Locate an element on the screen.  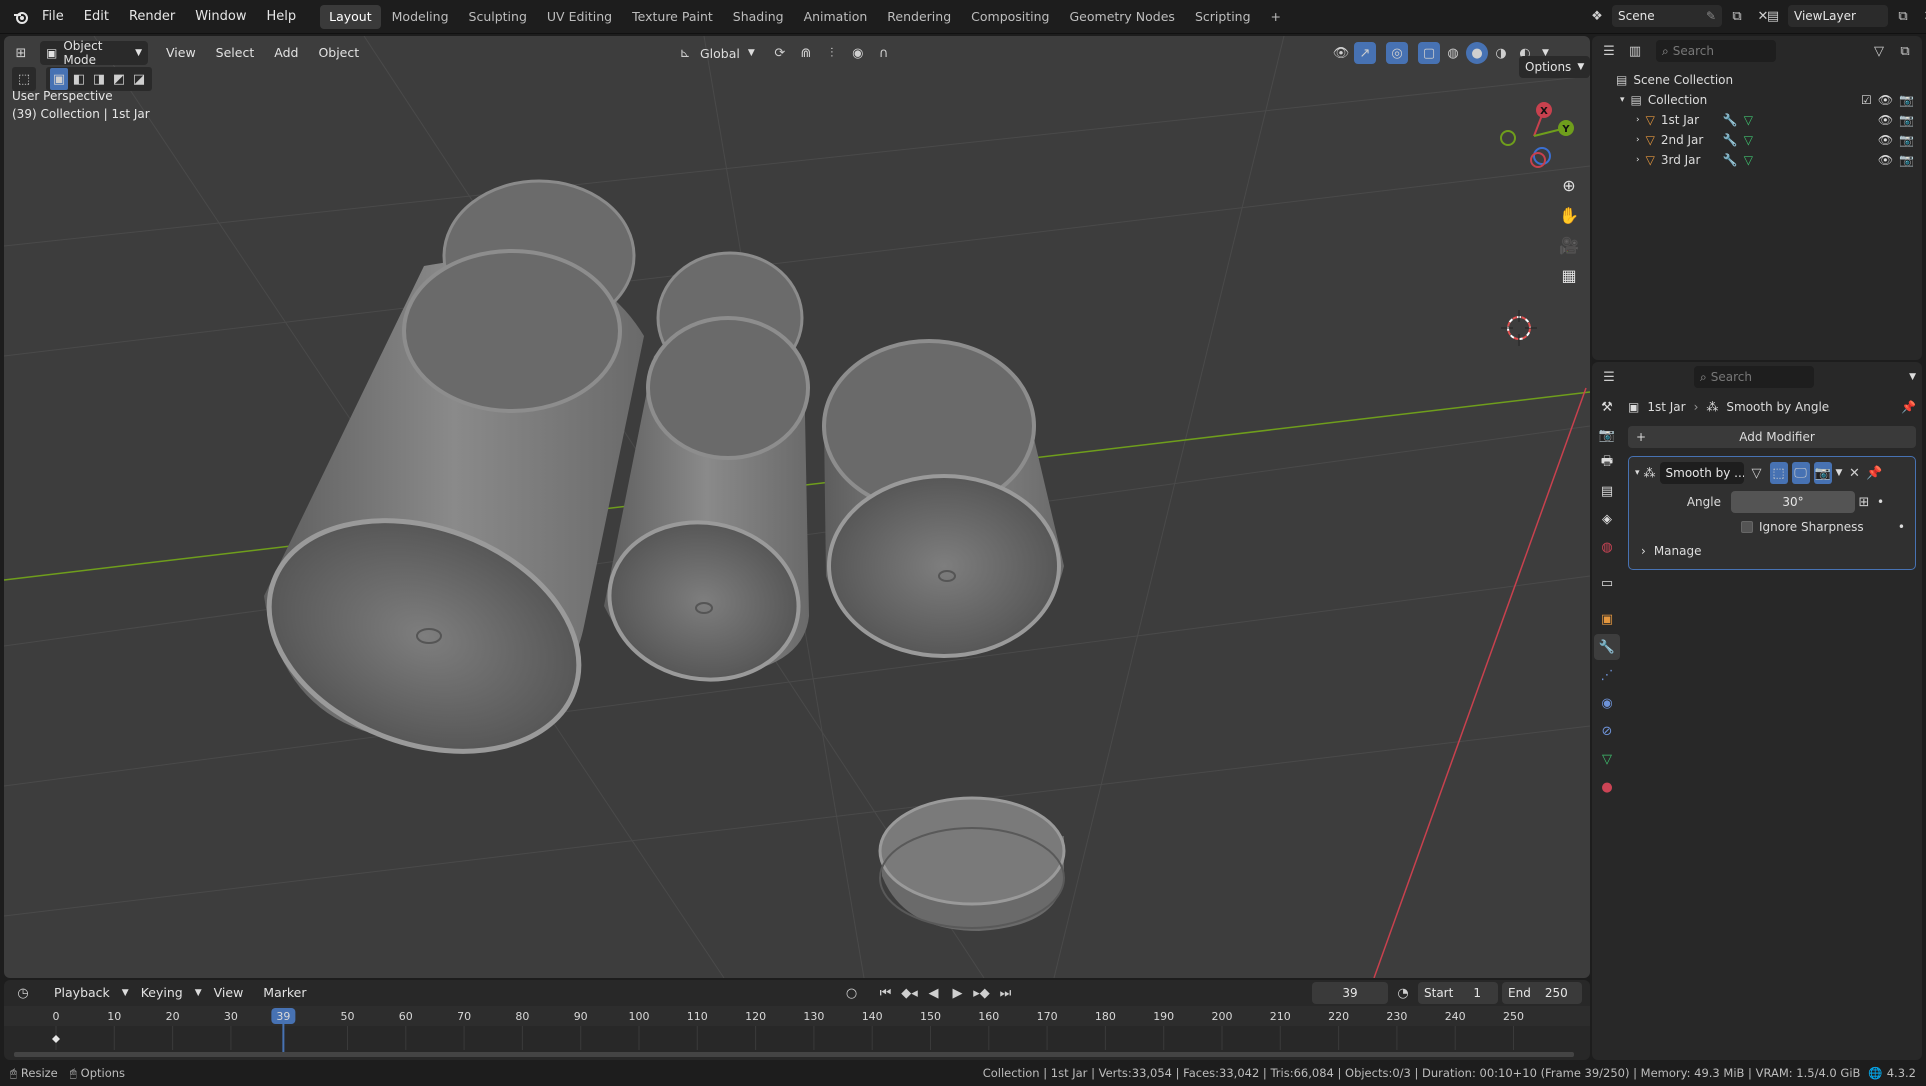
manage-subpanel: › Manage is located at coordinates (1772, 551).